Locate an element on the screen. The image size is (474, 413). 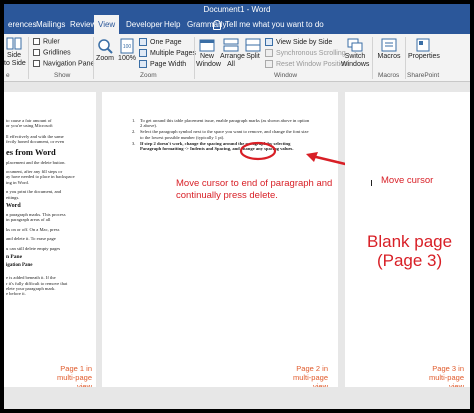
switch-windows-label-1: Switch is located at coordinates (355, 56).